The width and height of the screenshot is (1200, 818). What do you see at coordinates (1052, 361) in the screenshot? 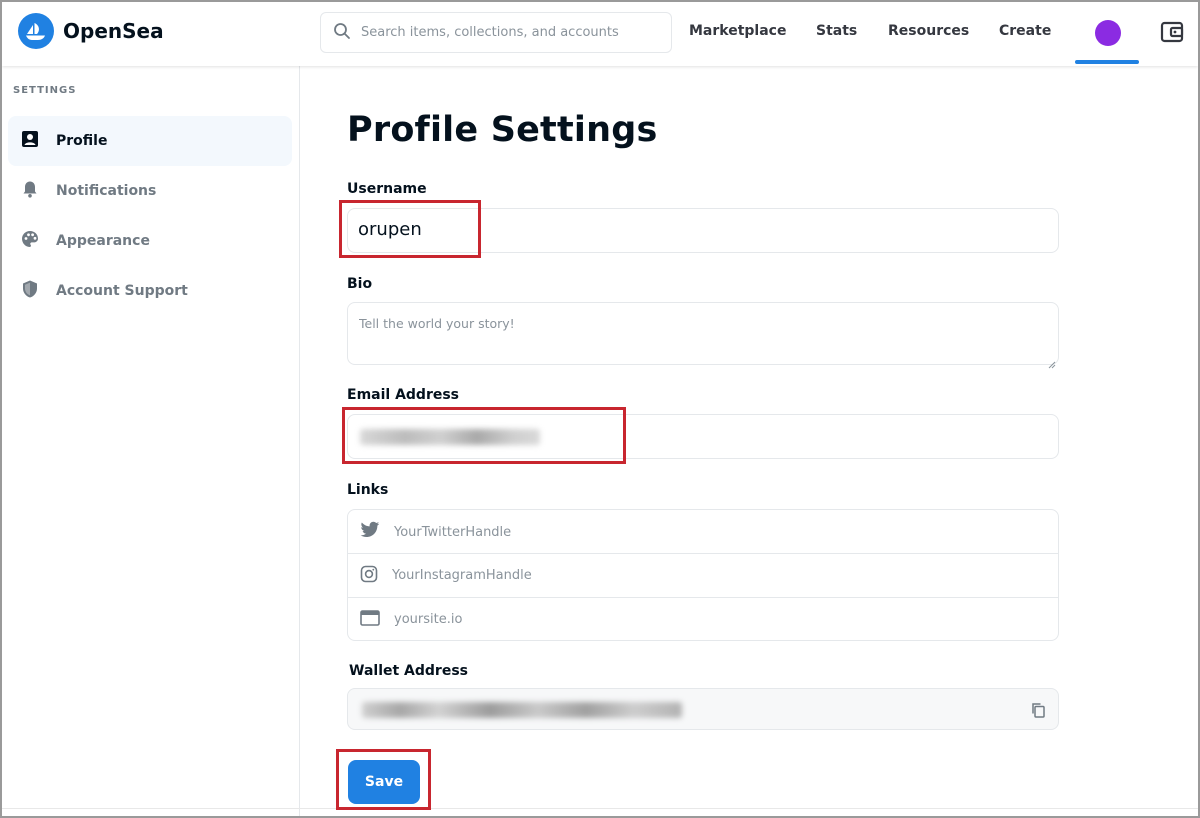
I see `resize-handle-icon` at bounding box center [1052, 361].